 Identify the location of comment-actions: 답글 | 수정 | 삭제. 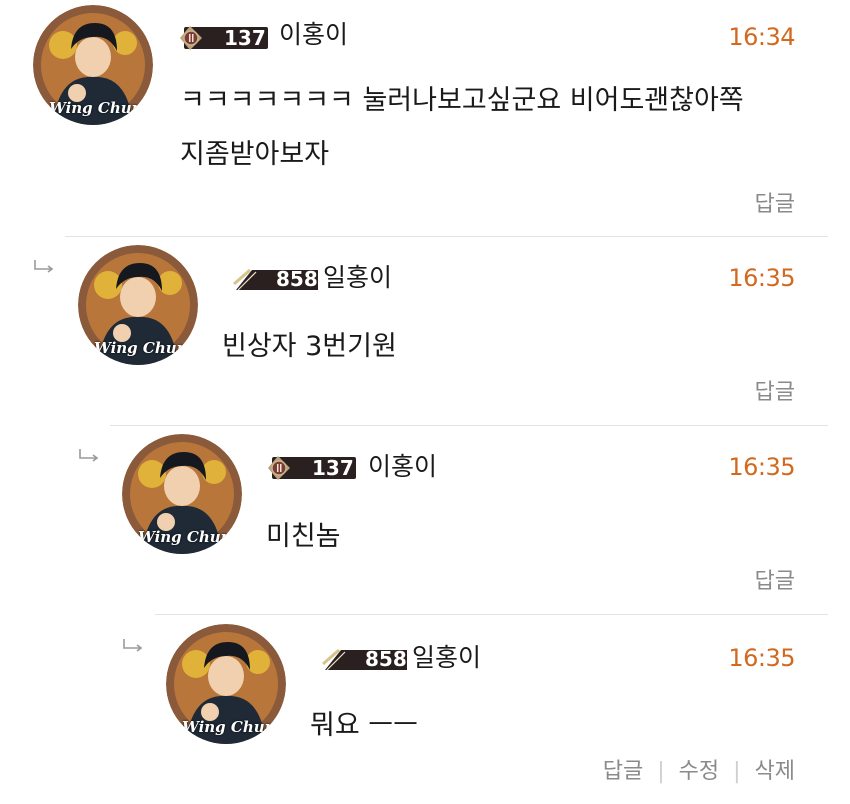
(699, 772).